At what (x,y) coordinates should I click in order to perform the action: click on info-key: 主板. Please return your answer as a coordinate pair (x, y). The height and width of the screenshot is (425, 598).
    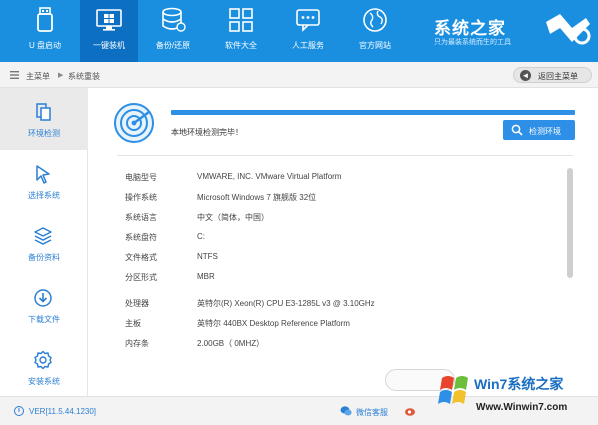
    Looking at the image, I should click on (133, 323).